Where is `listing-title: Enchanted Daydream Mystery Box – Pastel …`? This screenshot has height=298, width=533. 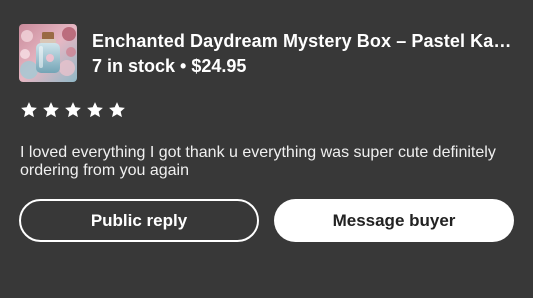
listing-title: Enchanted Daydream Mystery Box – Pastel … is located at coordinates (307, 41).